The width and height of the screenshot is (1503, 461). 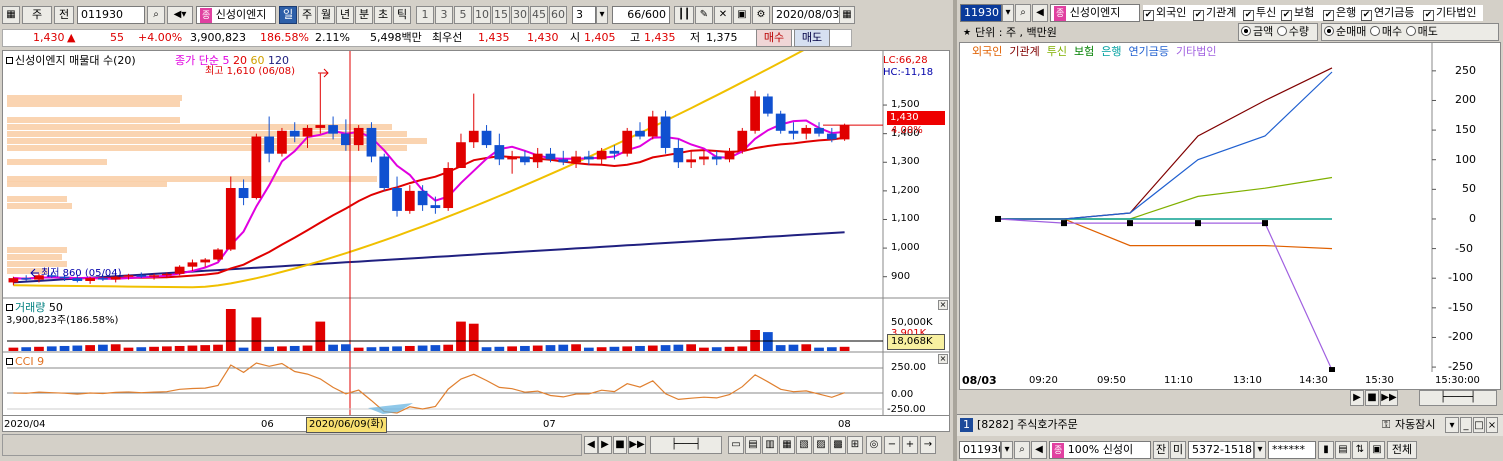 I want to click on tool-icon-6: ▨, so click(x=821, y=445).